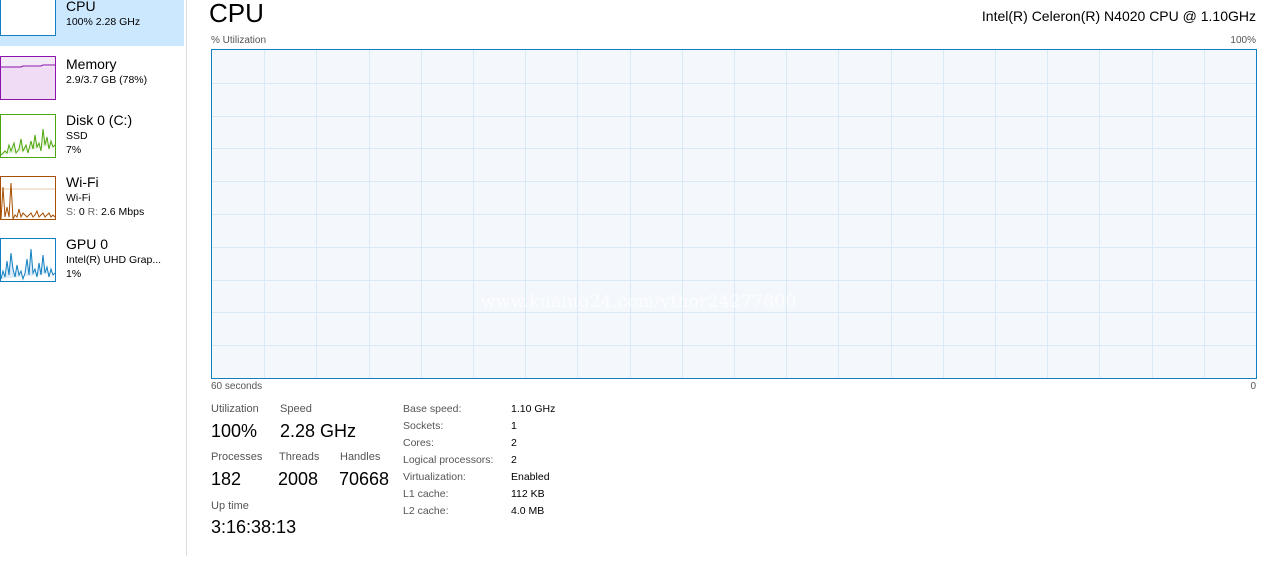  Describe the element at coordinates (318, 431) in the screenshot. I see `speed-value: 2.28 GHz` at that location.